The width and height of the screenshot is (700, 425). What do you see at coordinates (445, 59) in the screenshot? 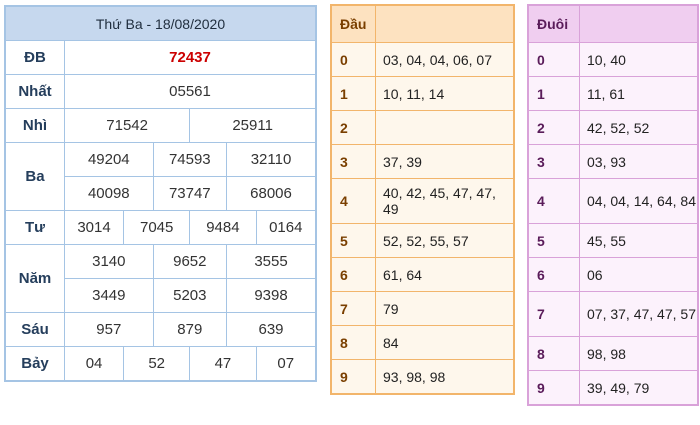
I see `dau-values: 03, 04, 04, 06, 07` at bounding box center [445, 59].